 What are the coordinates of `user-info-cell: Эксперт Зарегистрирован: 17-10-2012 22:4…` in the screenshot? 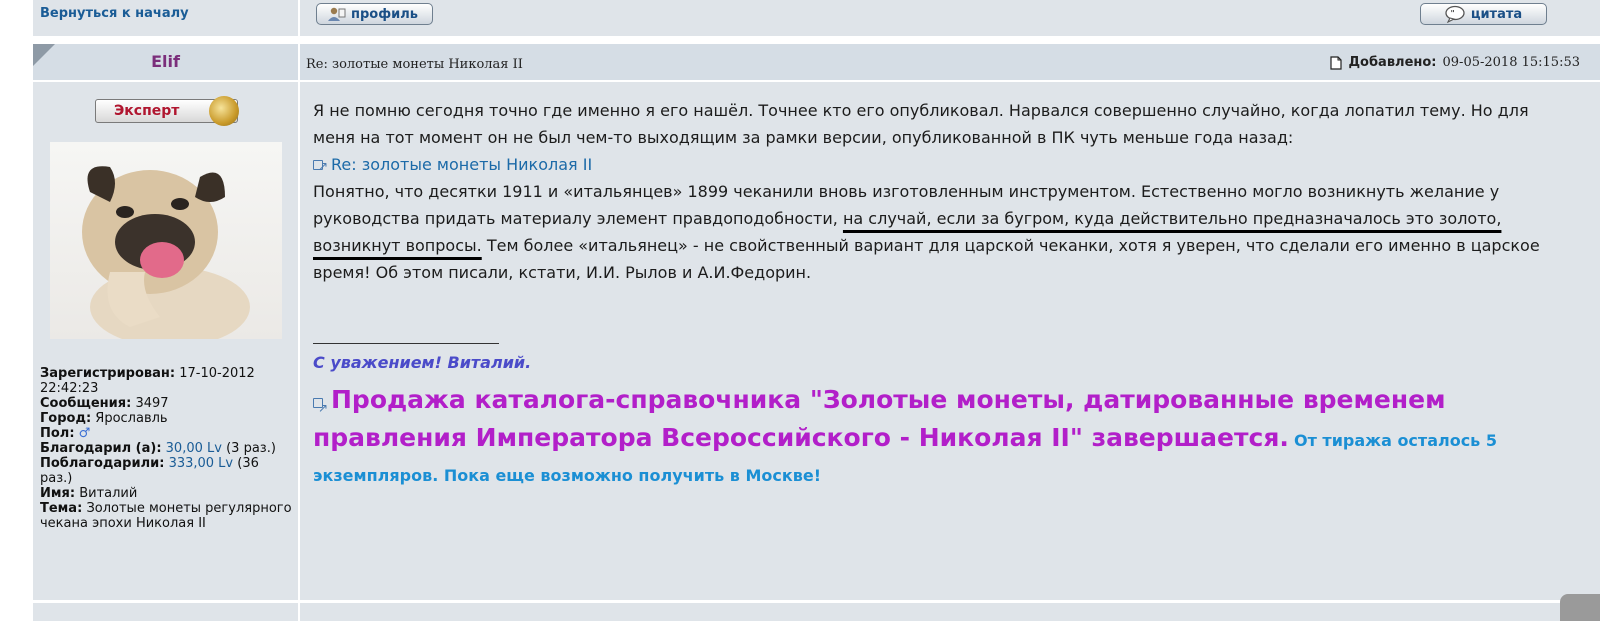 It's located at (165, 351).